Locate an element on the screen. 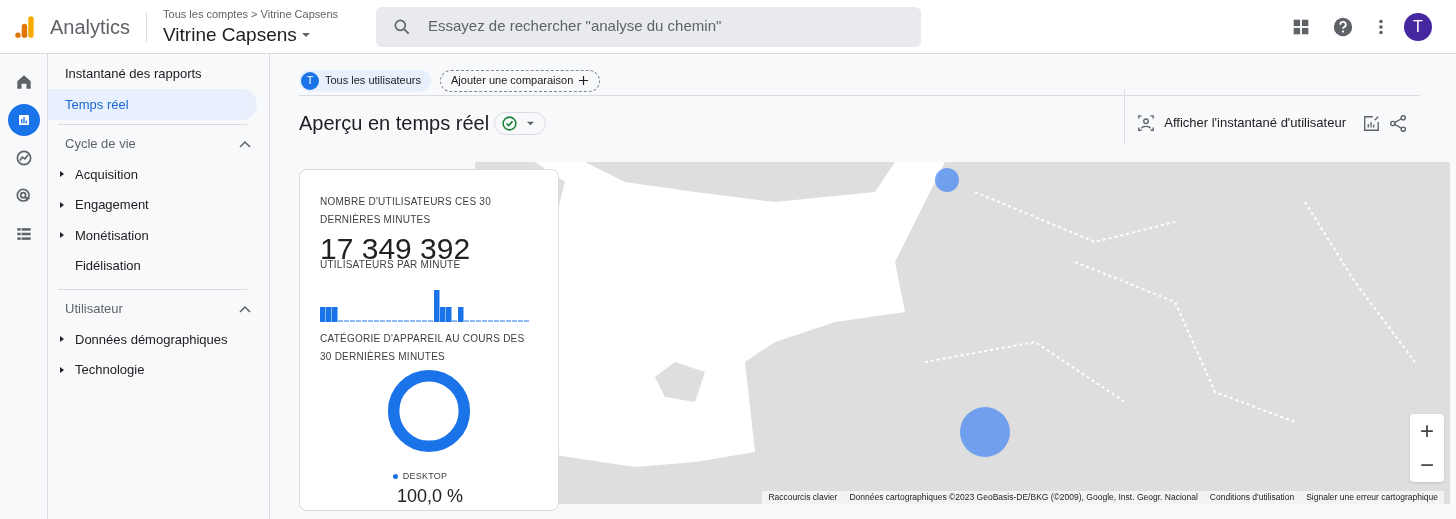  search-field: Essayez de rechercher "analyse du chemin" is located at coordinates (648, 26).